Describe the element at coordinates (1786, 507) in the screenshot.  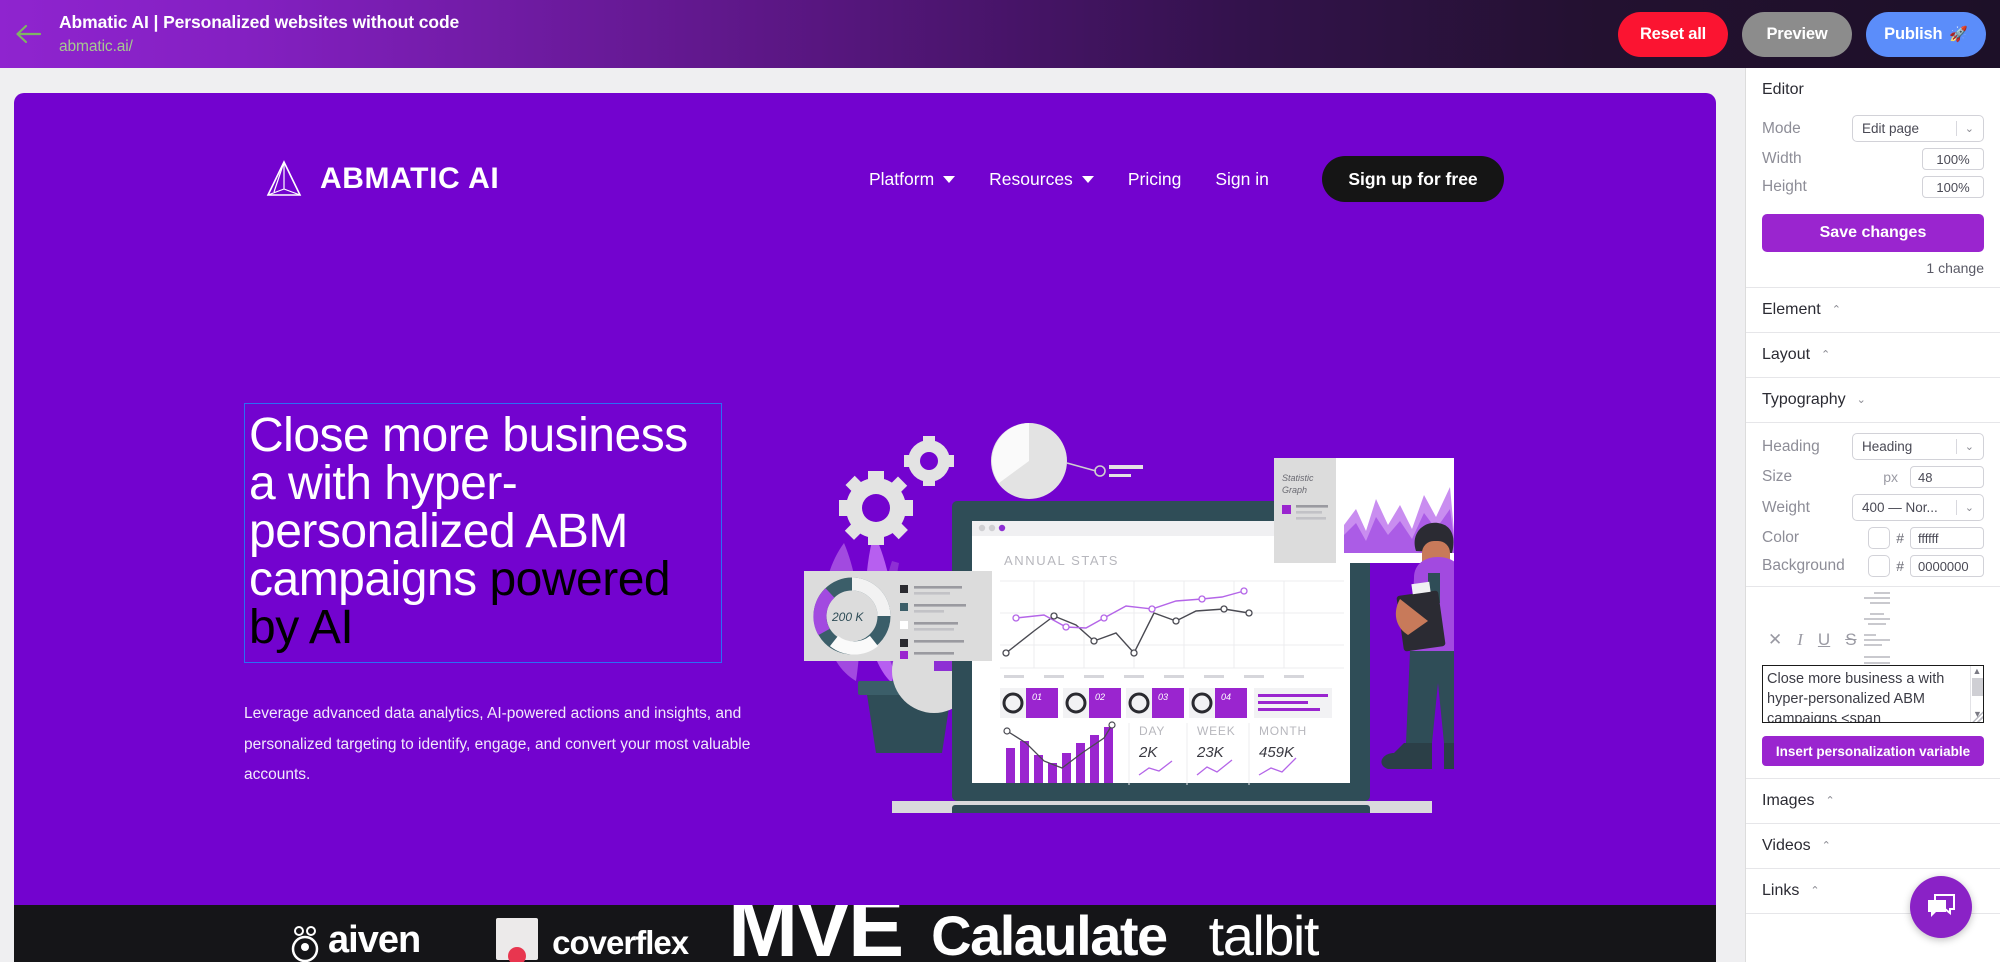
I see `weight-label: Weight` at that location.